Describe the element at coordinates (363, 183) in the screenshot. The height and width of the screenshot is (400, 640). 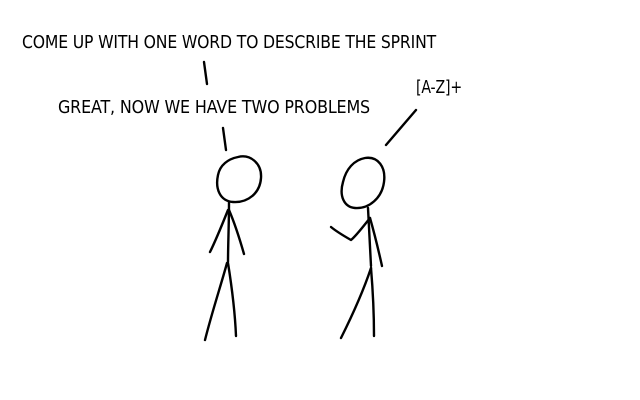
I see `stick-figure-right-head` at that location.